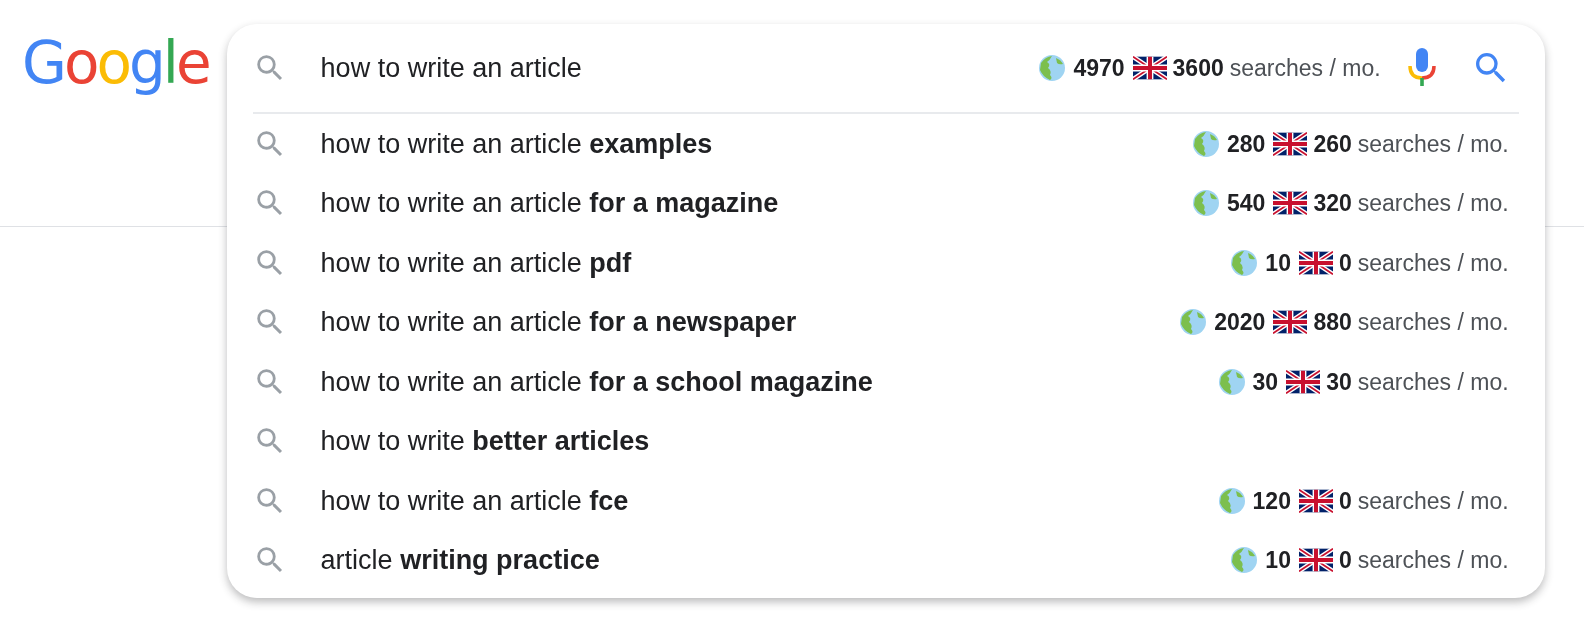 The width and height of the screenshot is (1584, 624). What do you see at coordinates (1198, 68) in the screenshot?
I see `uk-search-count: 3600` at bounding box center [1198, 68].